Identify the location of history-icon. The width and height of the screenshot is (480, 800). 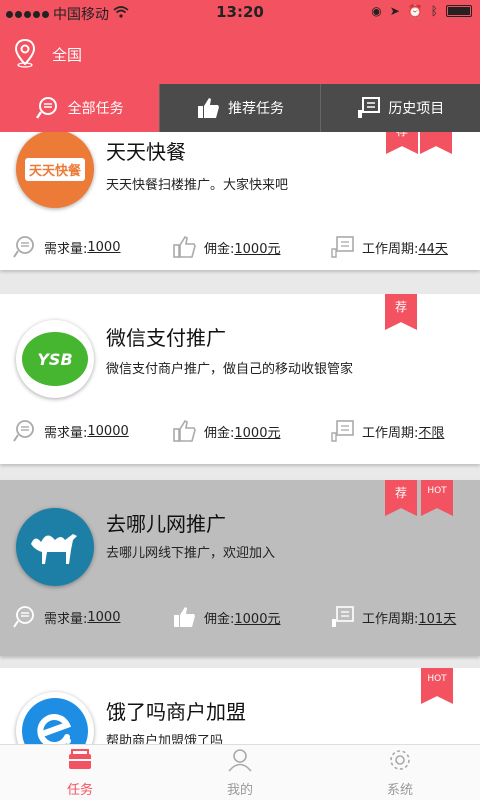
(369, 108).